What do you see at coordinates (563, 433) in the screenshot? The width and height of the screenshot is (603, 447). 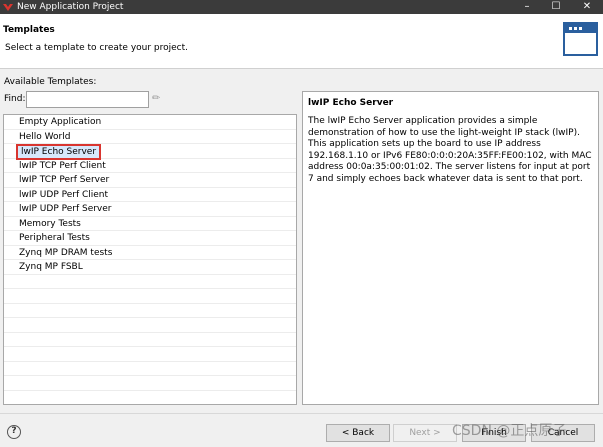 I see `cancel-button: Cancel` at bounding box center [563, 433].